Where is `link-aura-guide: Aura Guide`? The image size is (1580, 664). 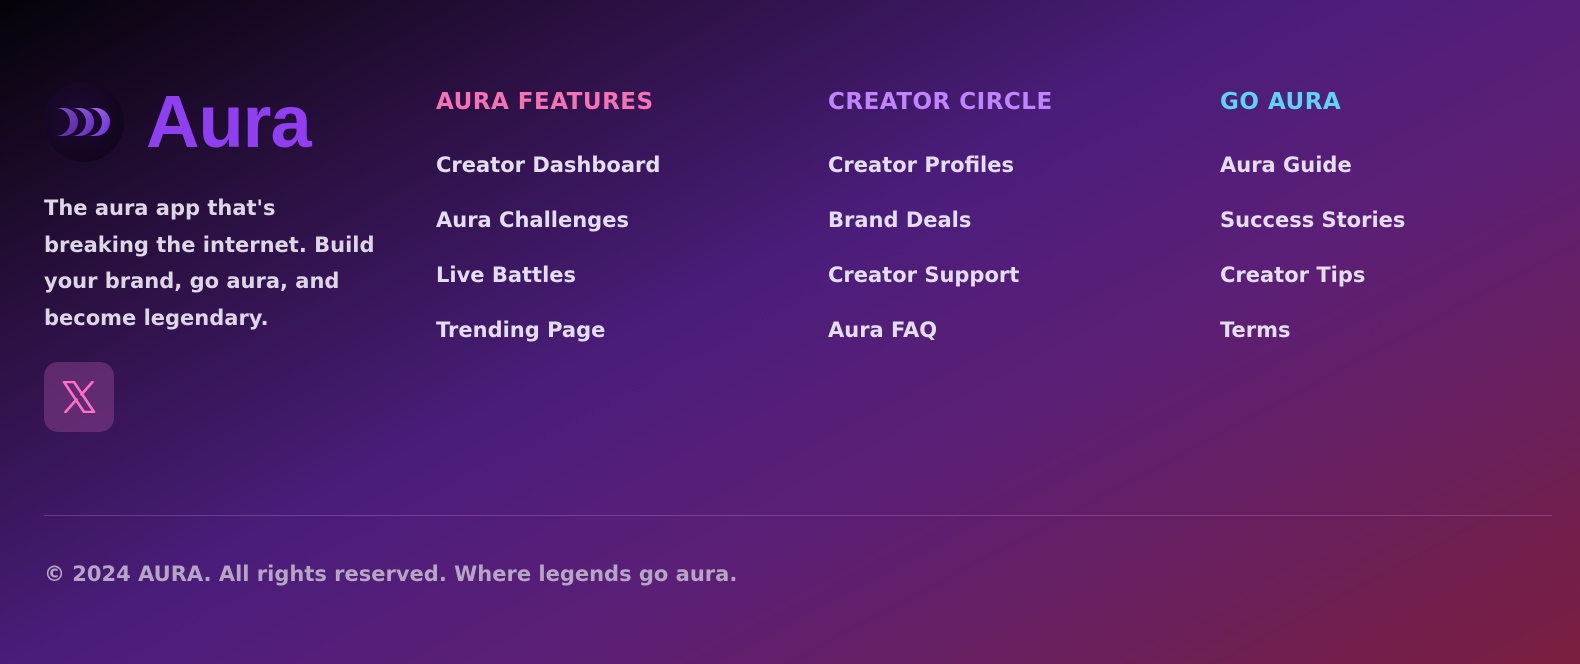 link-aura-guide: Aura Guide is located at coordinates (1286, 165).